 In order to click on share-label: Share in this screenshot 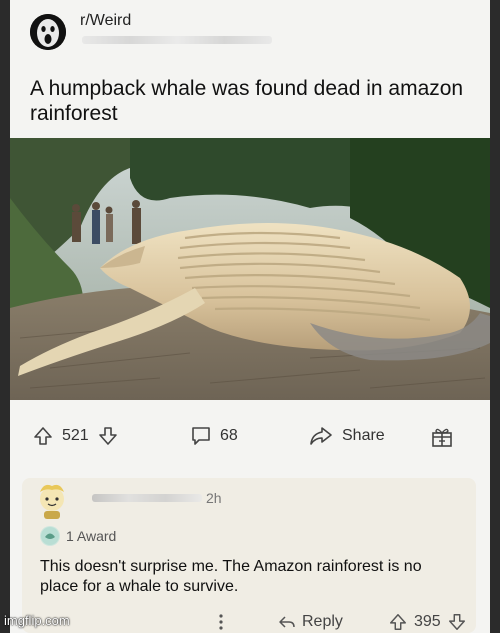, I will do `click(363, 435)`.